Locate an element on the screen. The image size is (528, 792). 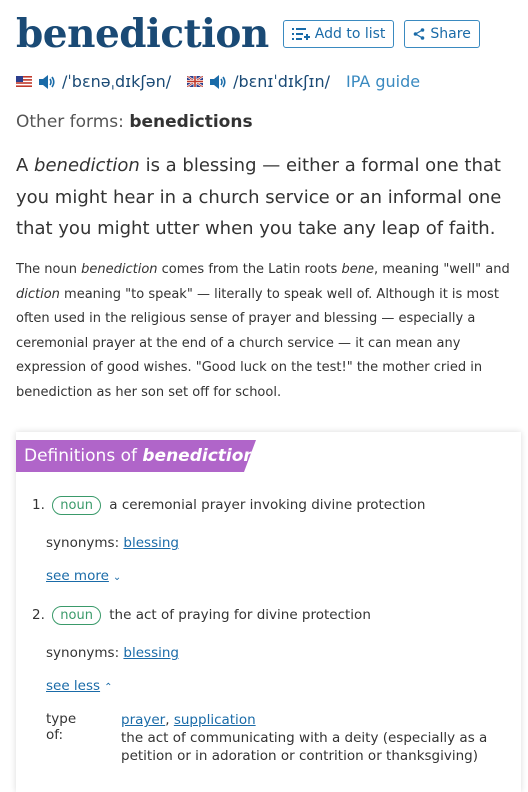
sense-number: 1. is located at coordinates (38, 505).